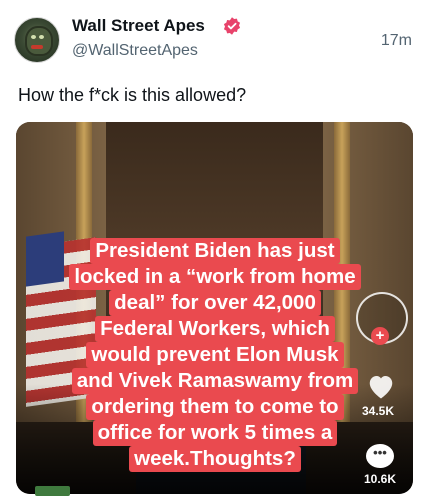  Describe the element at coordinates (138, 26) in the screenshot. I see `author-name: Wall Street Apes` at that location.